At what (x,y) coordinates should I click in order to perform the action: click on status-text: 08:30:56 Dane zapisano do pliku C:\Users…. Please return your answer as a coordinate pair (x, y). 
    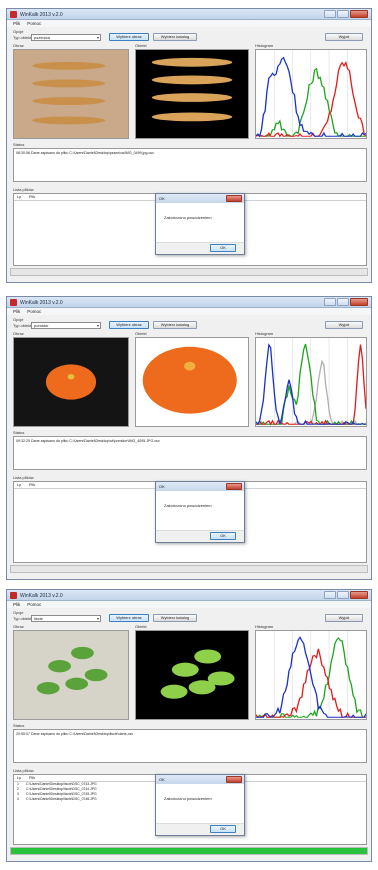
    Looking at the image, I should click on (85, 153).